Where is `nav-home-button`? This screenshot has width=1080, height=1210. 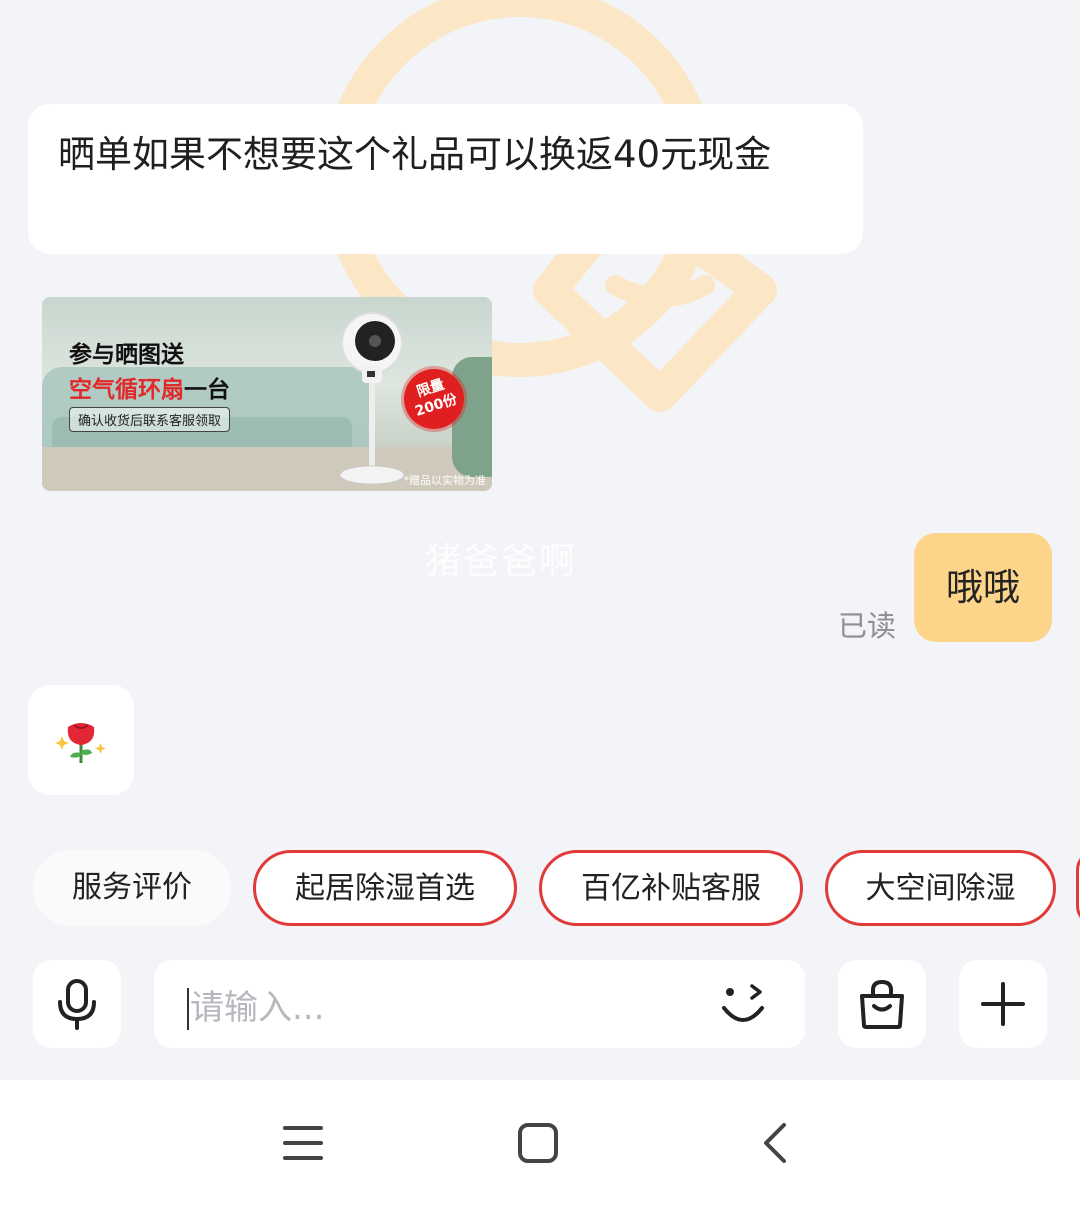 nav-home-button is located at coordinates (538, 1143).